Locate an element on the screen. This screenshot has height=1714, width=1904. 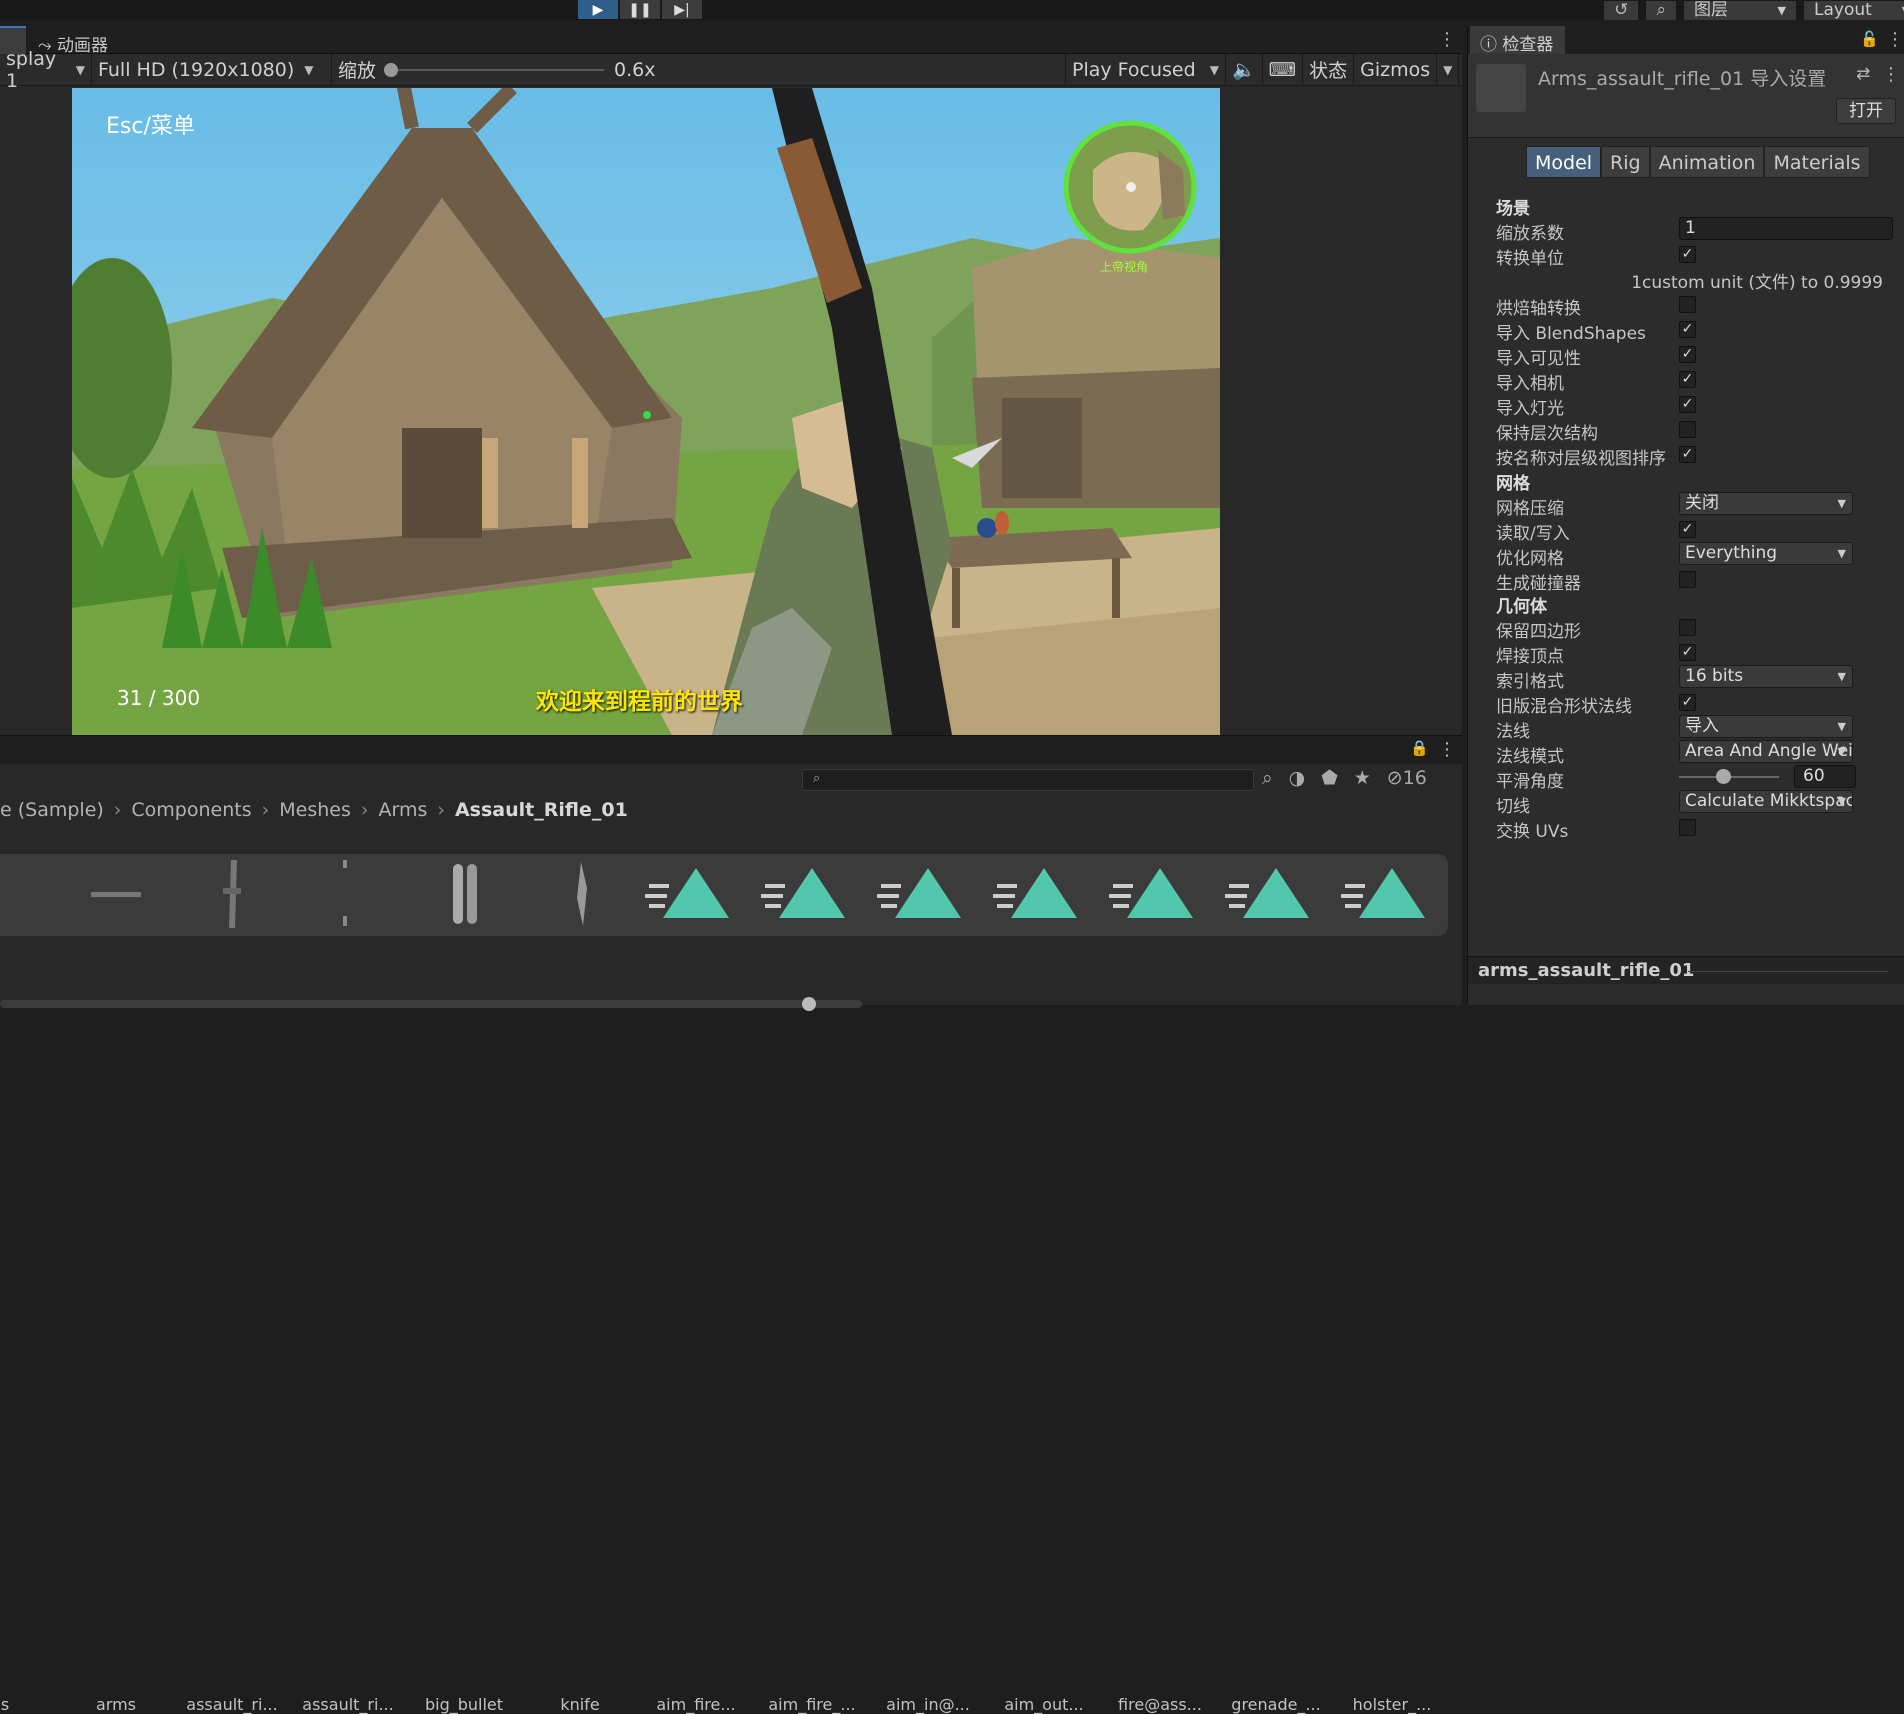
filter-by-type-icon: ◑ is located at coordinates (1297, 778).